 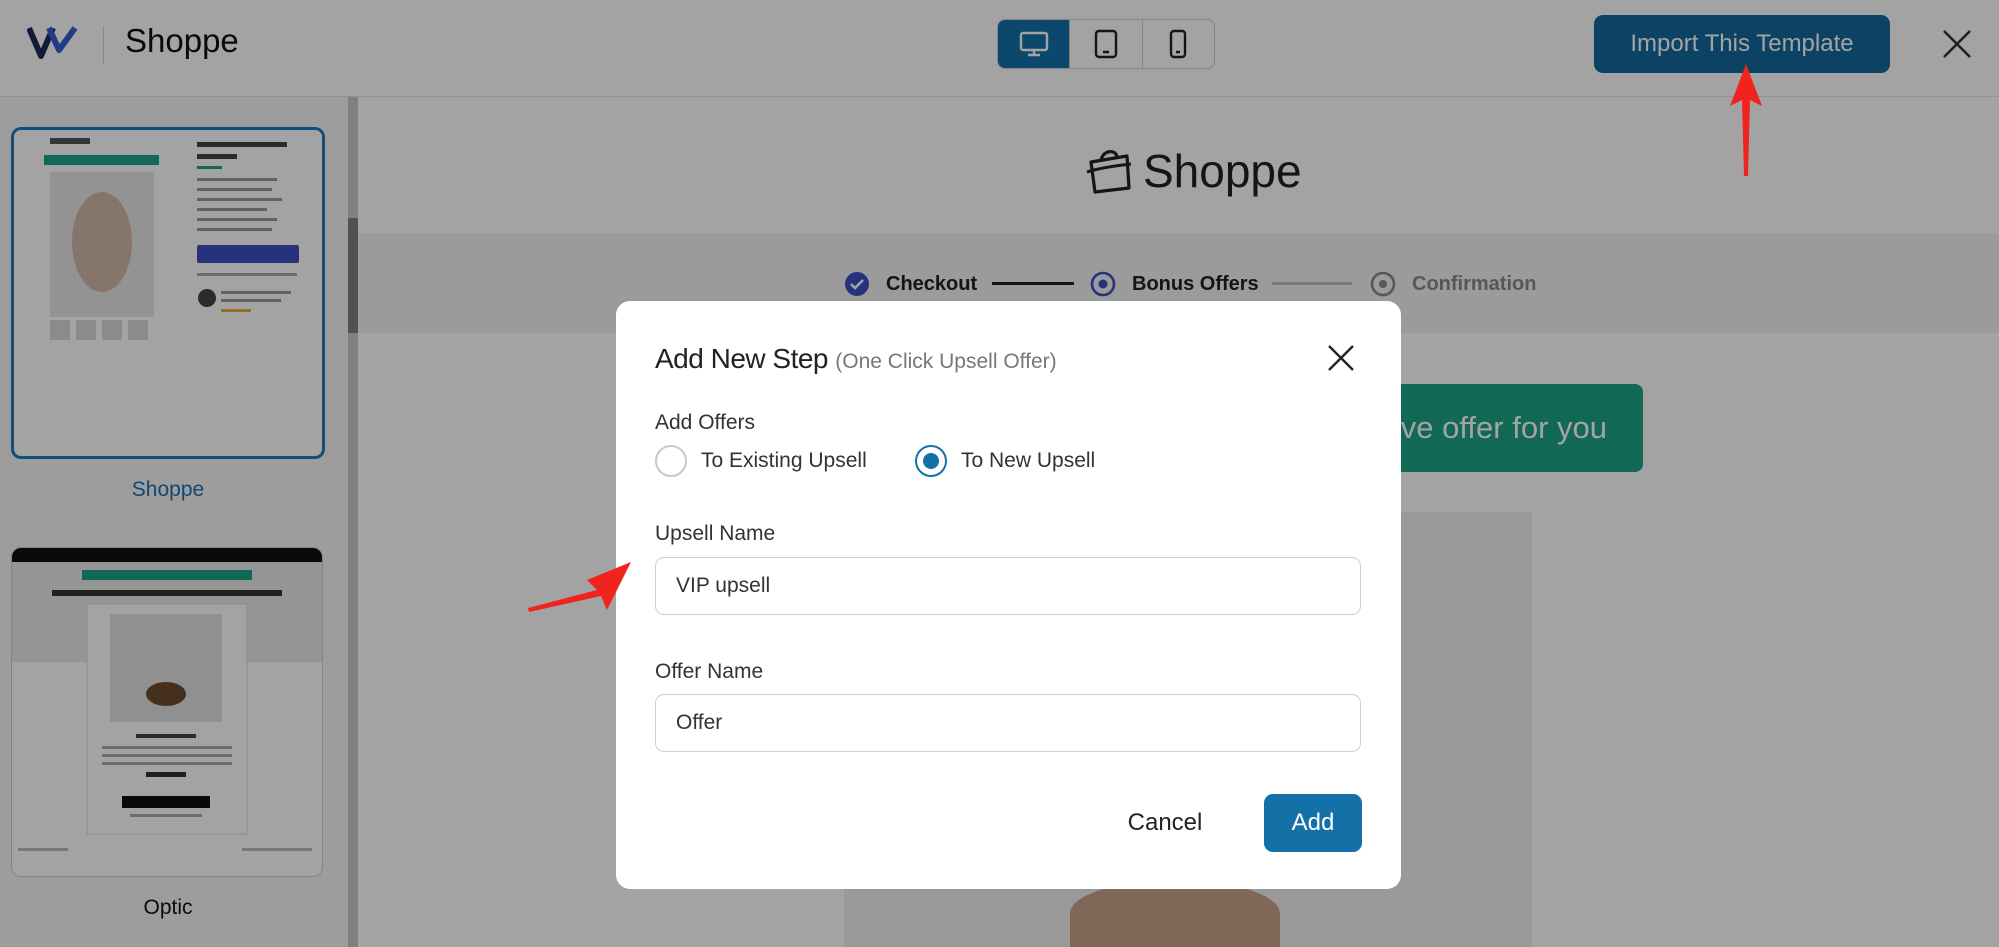 What do you see at coordinates (1008, 586) in the screenshot?
I see `upsell-name-input` at bounding box center [1008, 586].